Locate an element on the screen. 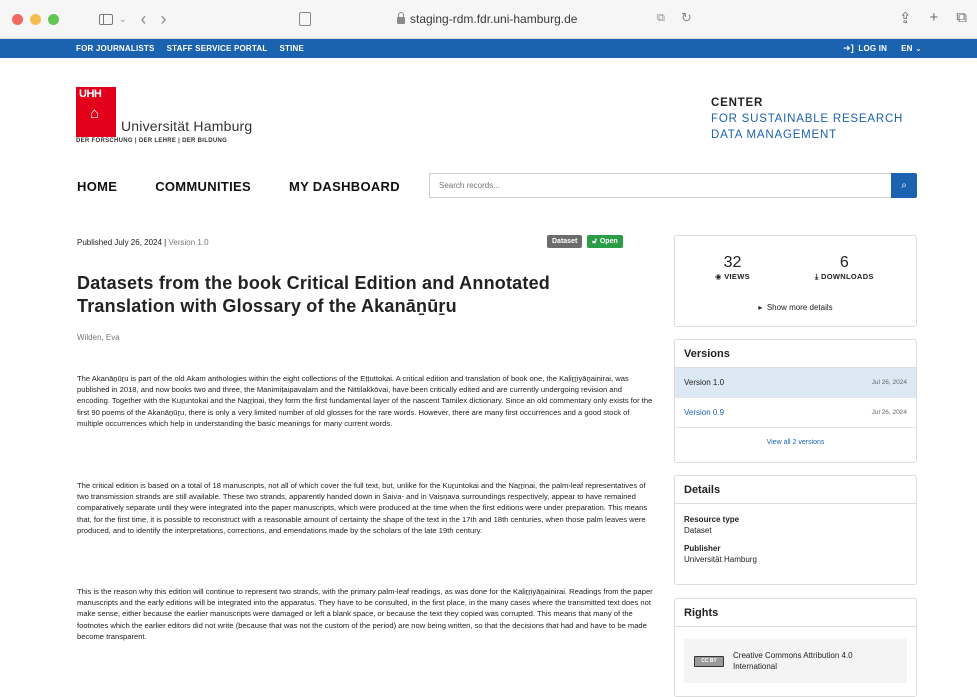 The image size is (977, 697). open-access-badge: 🔓︎ Open is located at coordinates (605, 241).